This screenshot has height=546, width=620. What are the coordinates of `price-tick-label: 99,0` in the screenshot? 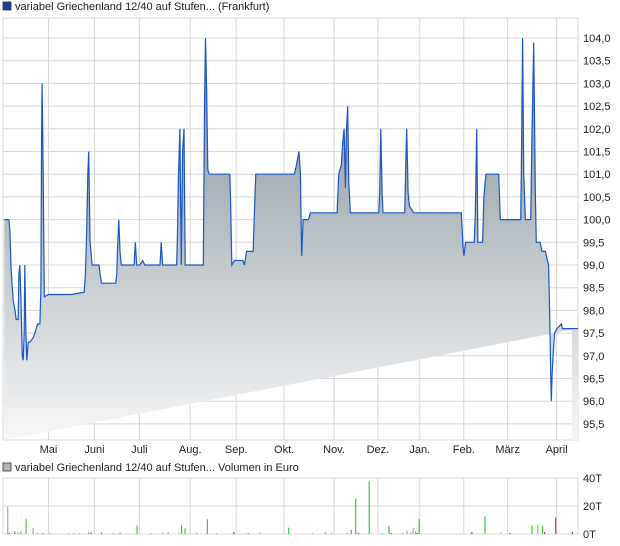 It's located at (593, 266).